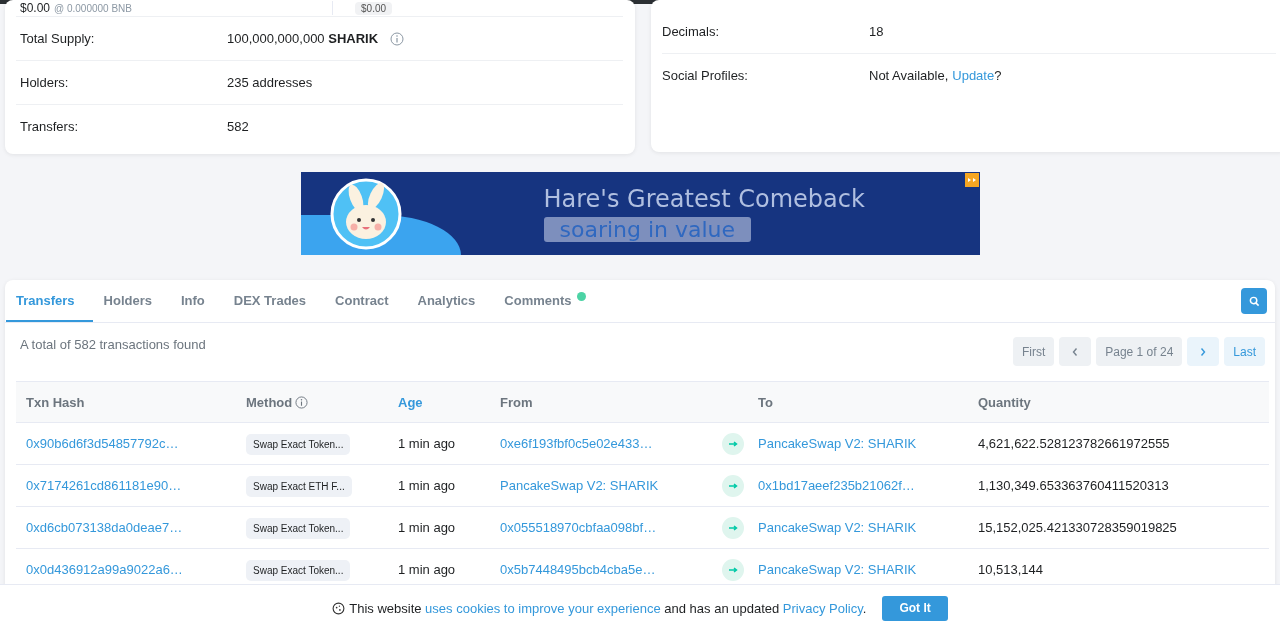 This screenshot has width=1280, height=631. What do you see at coordinates (876, 31) in the screenshot?
I see `field-value: 18` at bounding box center [876, 31].